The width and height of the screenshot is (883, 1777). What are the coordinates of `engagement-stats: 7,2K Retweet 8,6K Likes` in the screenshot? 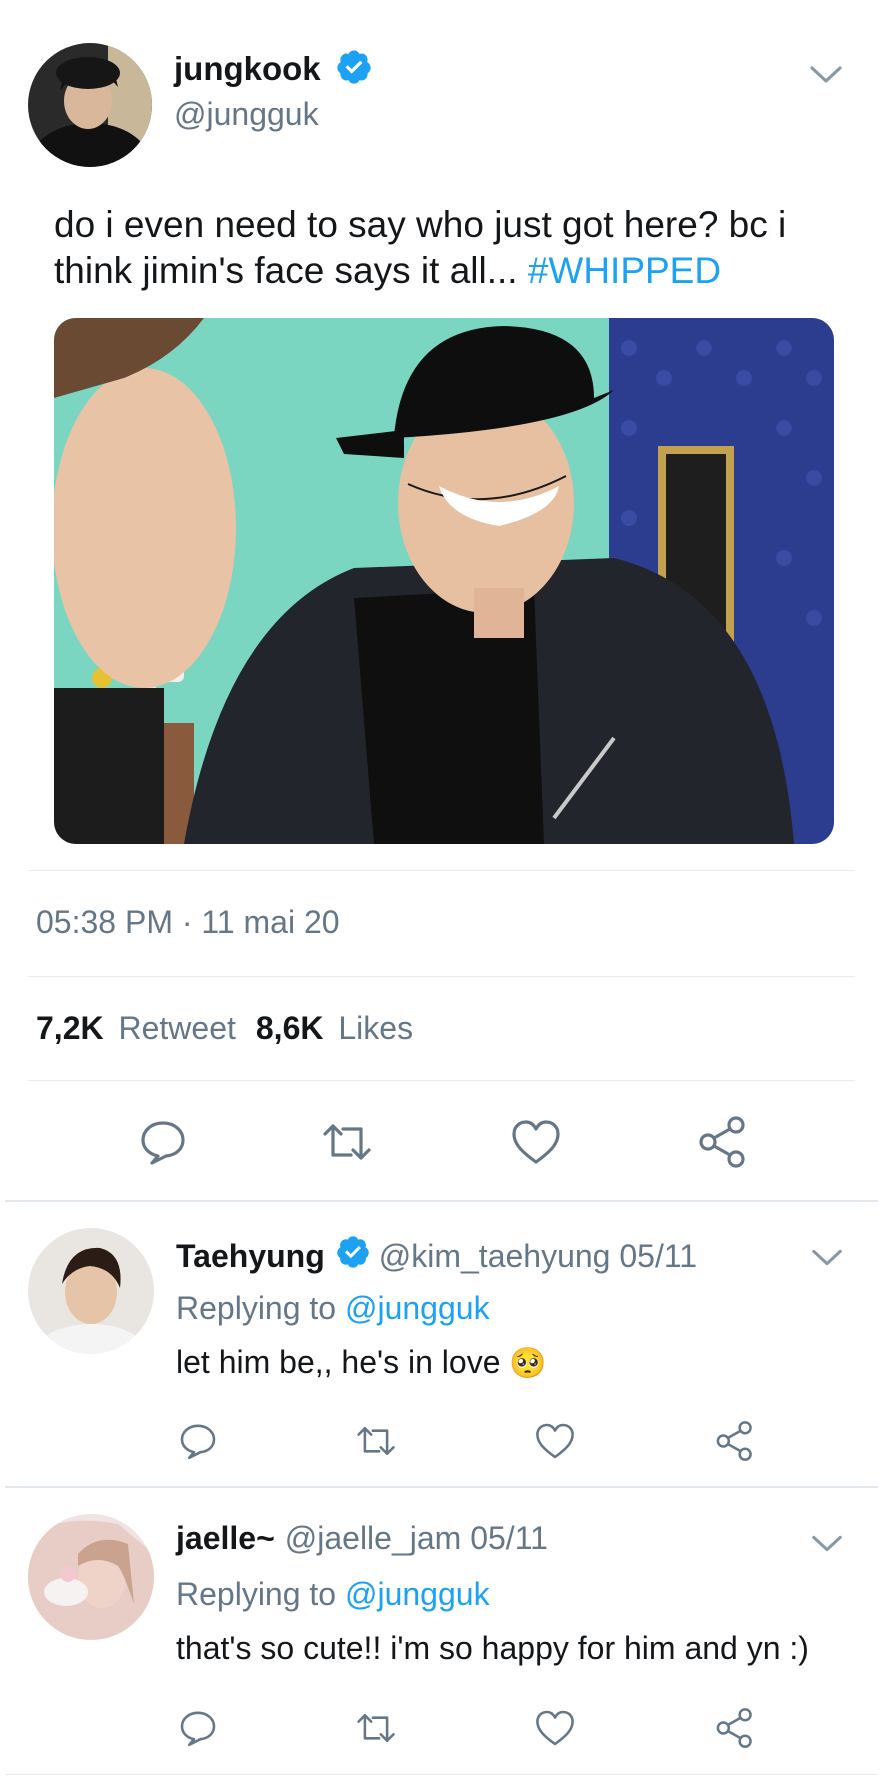 It's located at (224, 1028).